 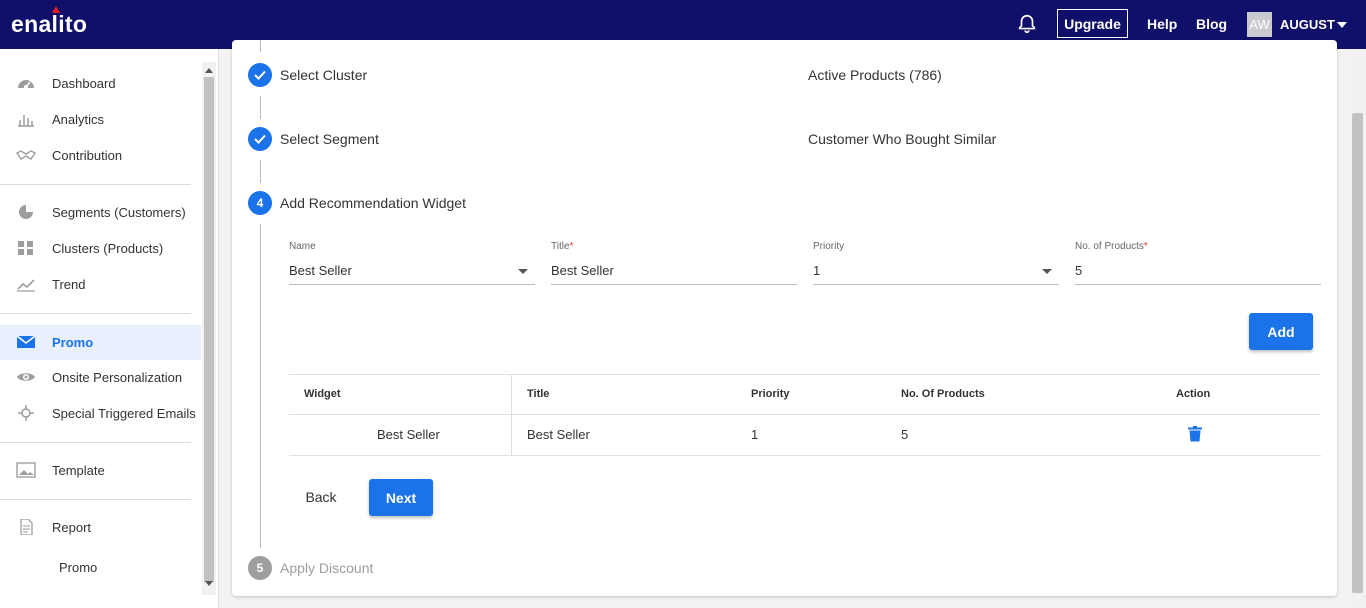 I want to click on step-number-badge: 4, so click(x=260, y=203).